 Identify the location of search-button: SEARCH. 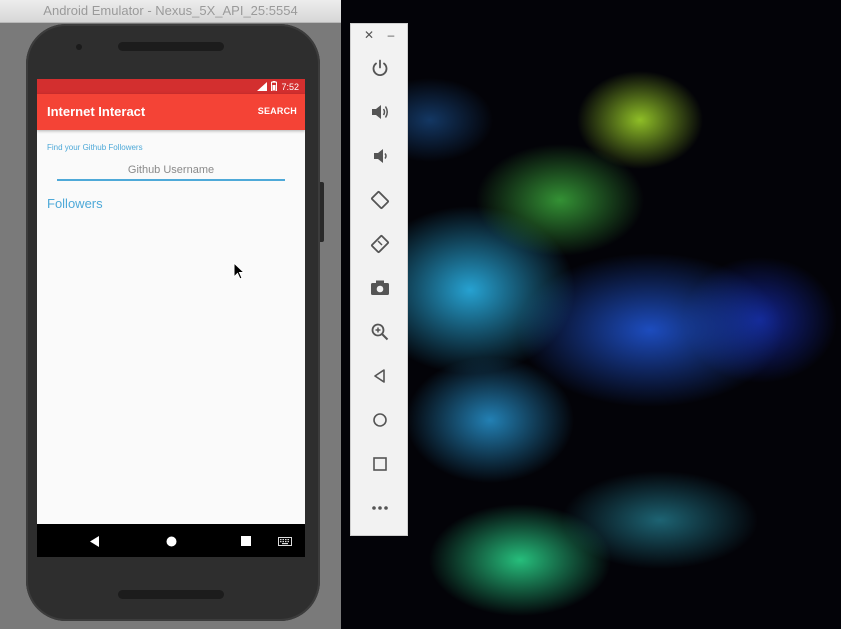
(277, 111).